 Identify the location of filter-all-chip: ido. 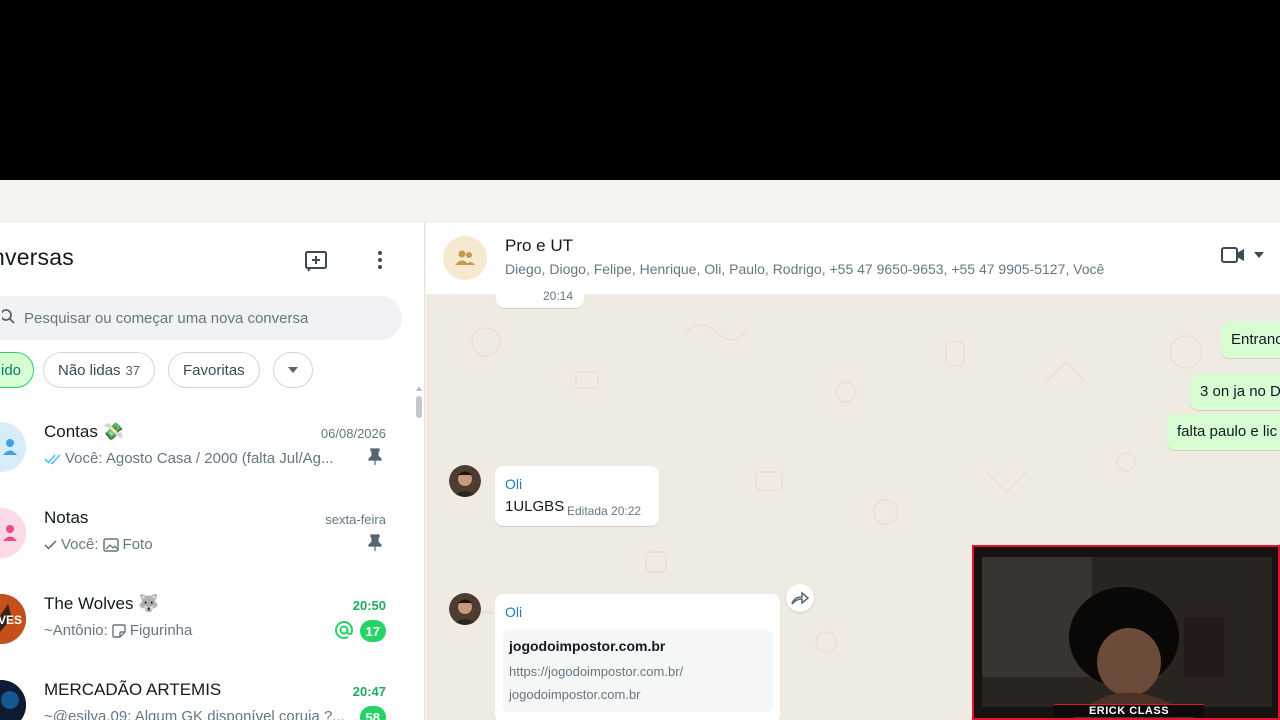
(17, 370).